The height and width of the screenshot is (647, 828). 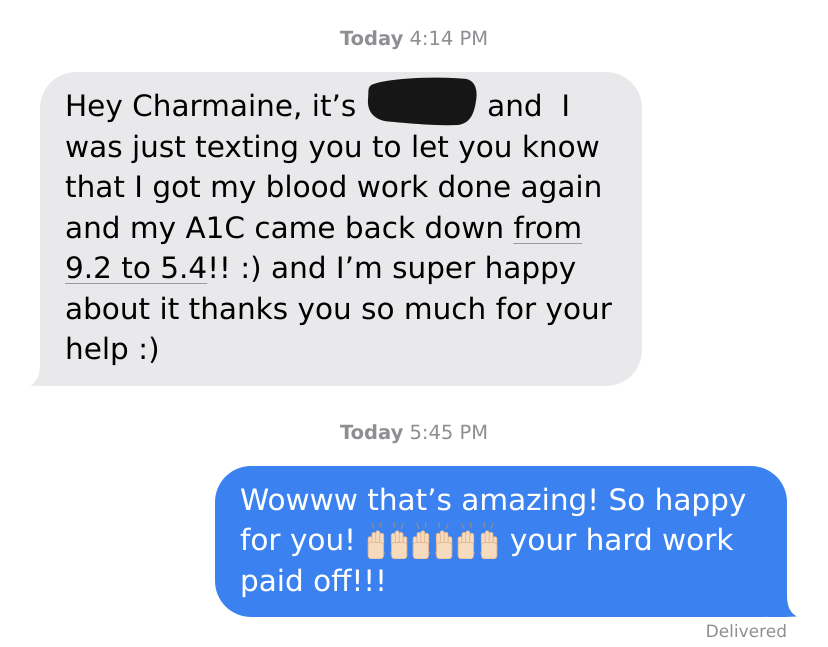 I want to click on message-text: 9.2 to 5.4!! :) and I’m super happy, so click(x=320, y=268).